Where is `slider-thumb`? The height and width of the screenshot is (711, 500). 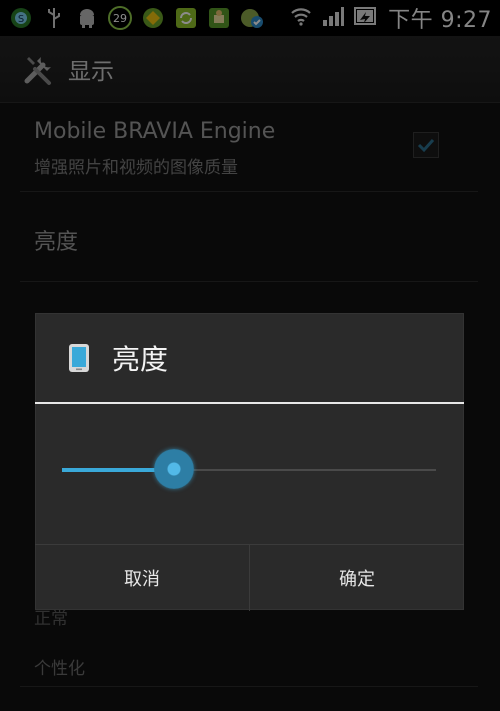 slider-thumb is located at coordinates (174, 469).